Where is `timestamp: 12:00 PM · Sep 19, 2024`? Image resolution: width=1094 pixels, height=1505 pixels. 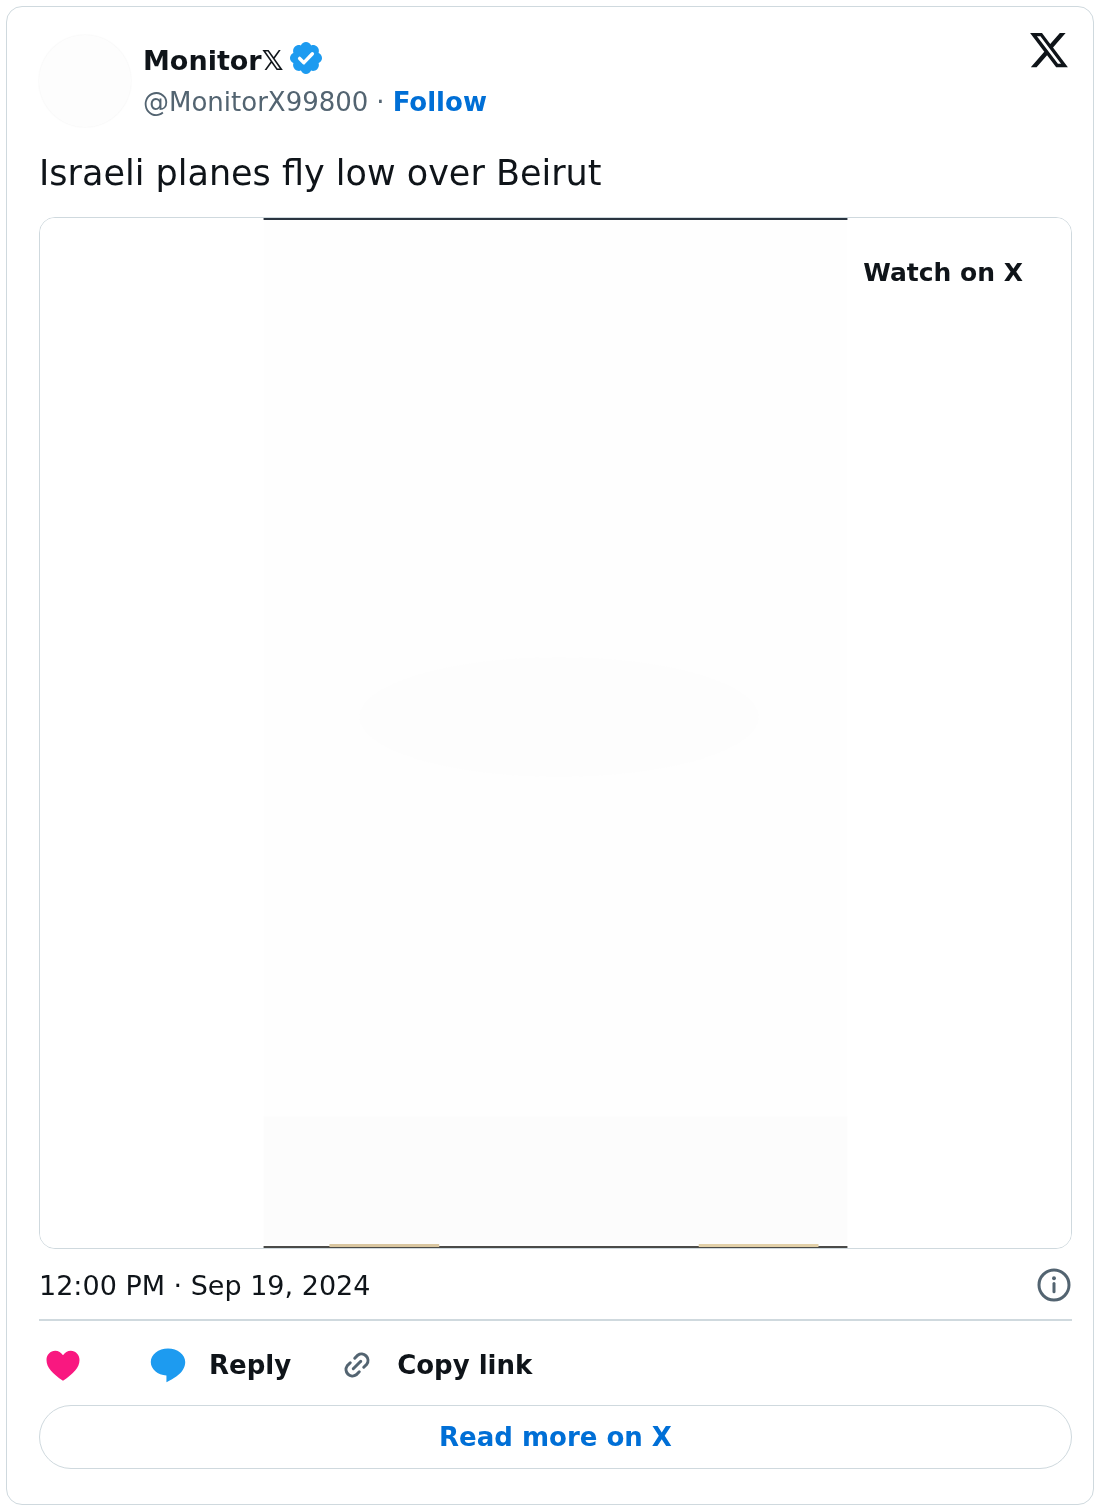
timestamp: 12:00 PM · Sep 19, 2024 is located at coordinates (205, 1285).